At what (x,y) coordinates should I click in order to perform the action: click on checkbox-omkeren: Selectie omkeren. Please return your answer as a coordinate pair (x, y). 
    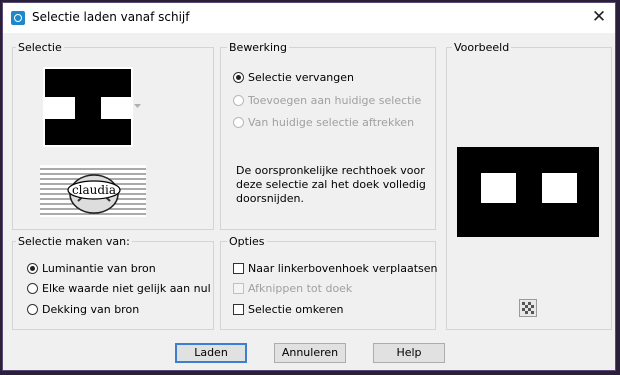
    Looking at the image, I should click on (288, 309).